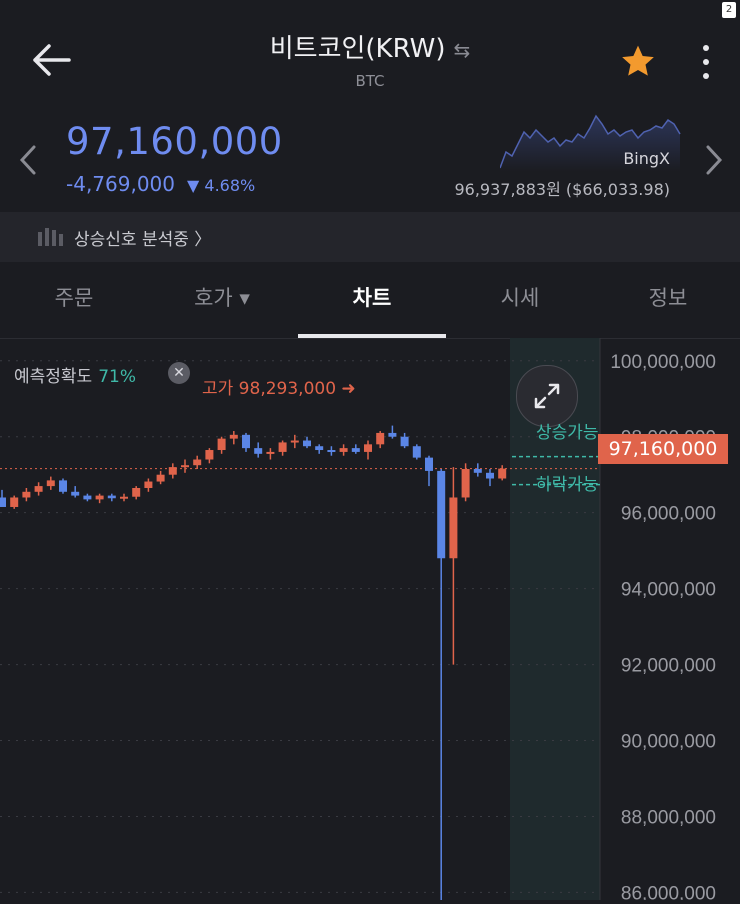  I want to click on y-tick-label: 90,000,000, so click(668, 742).